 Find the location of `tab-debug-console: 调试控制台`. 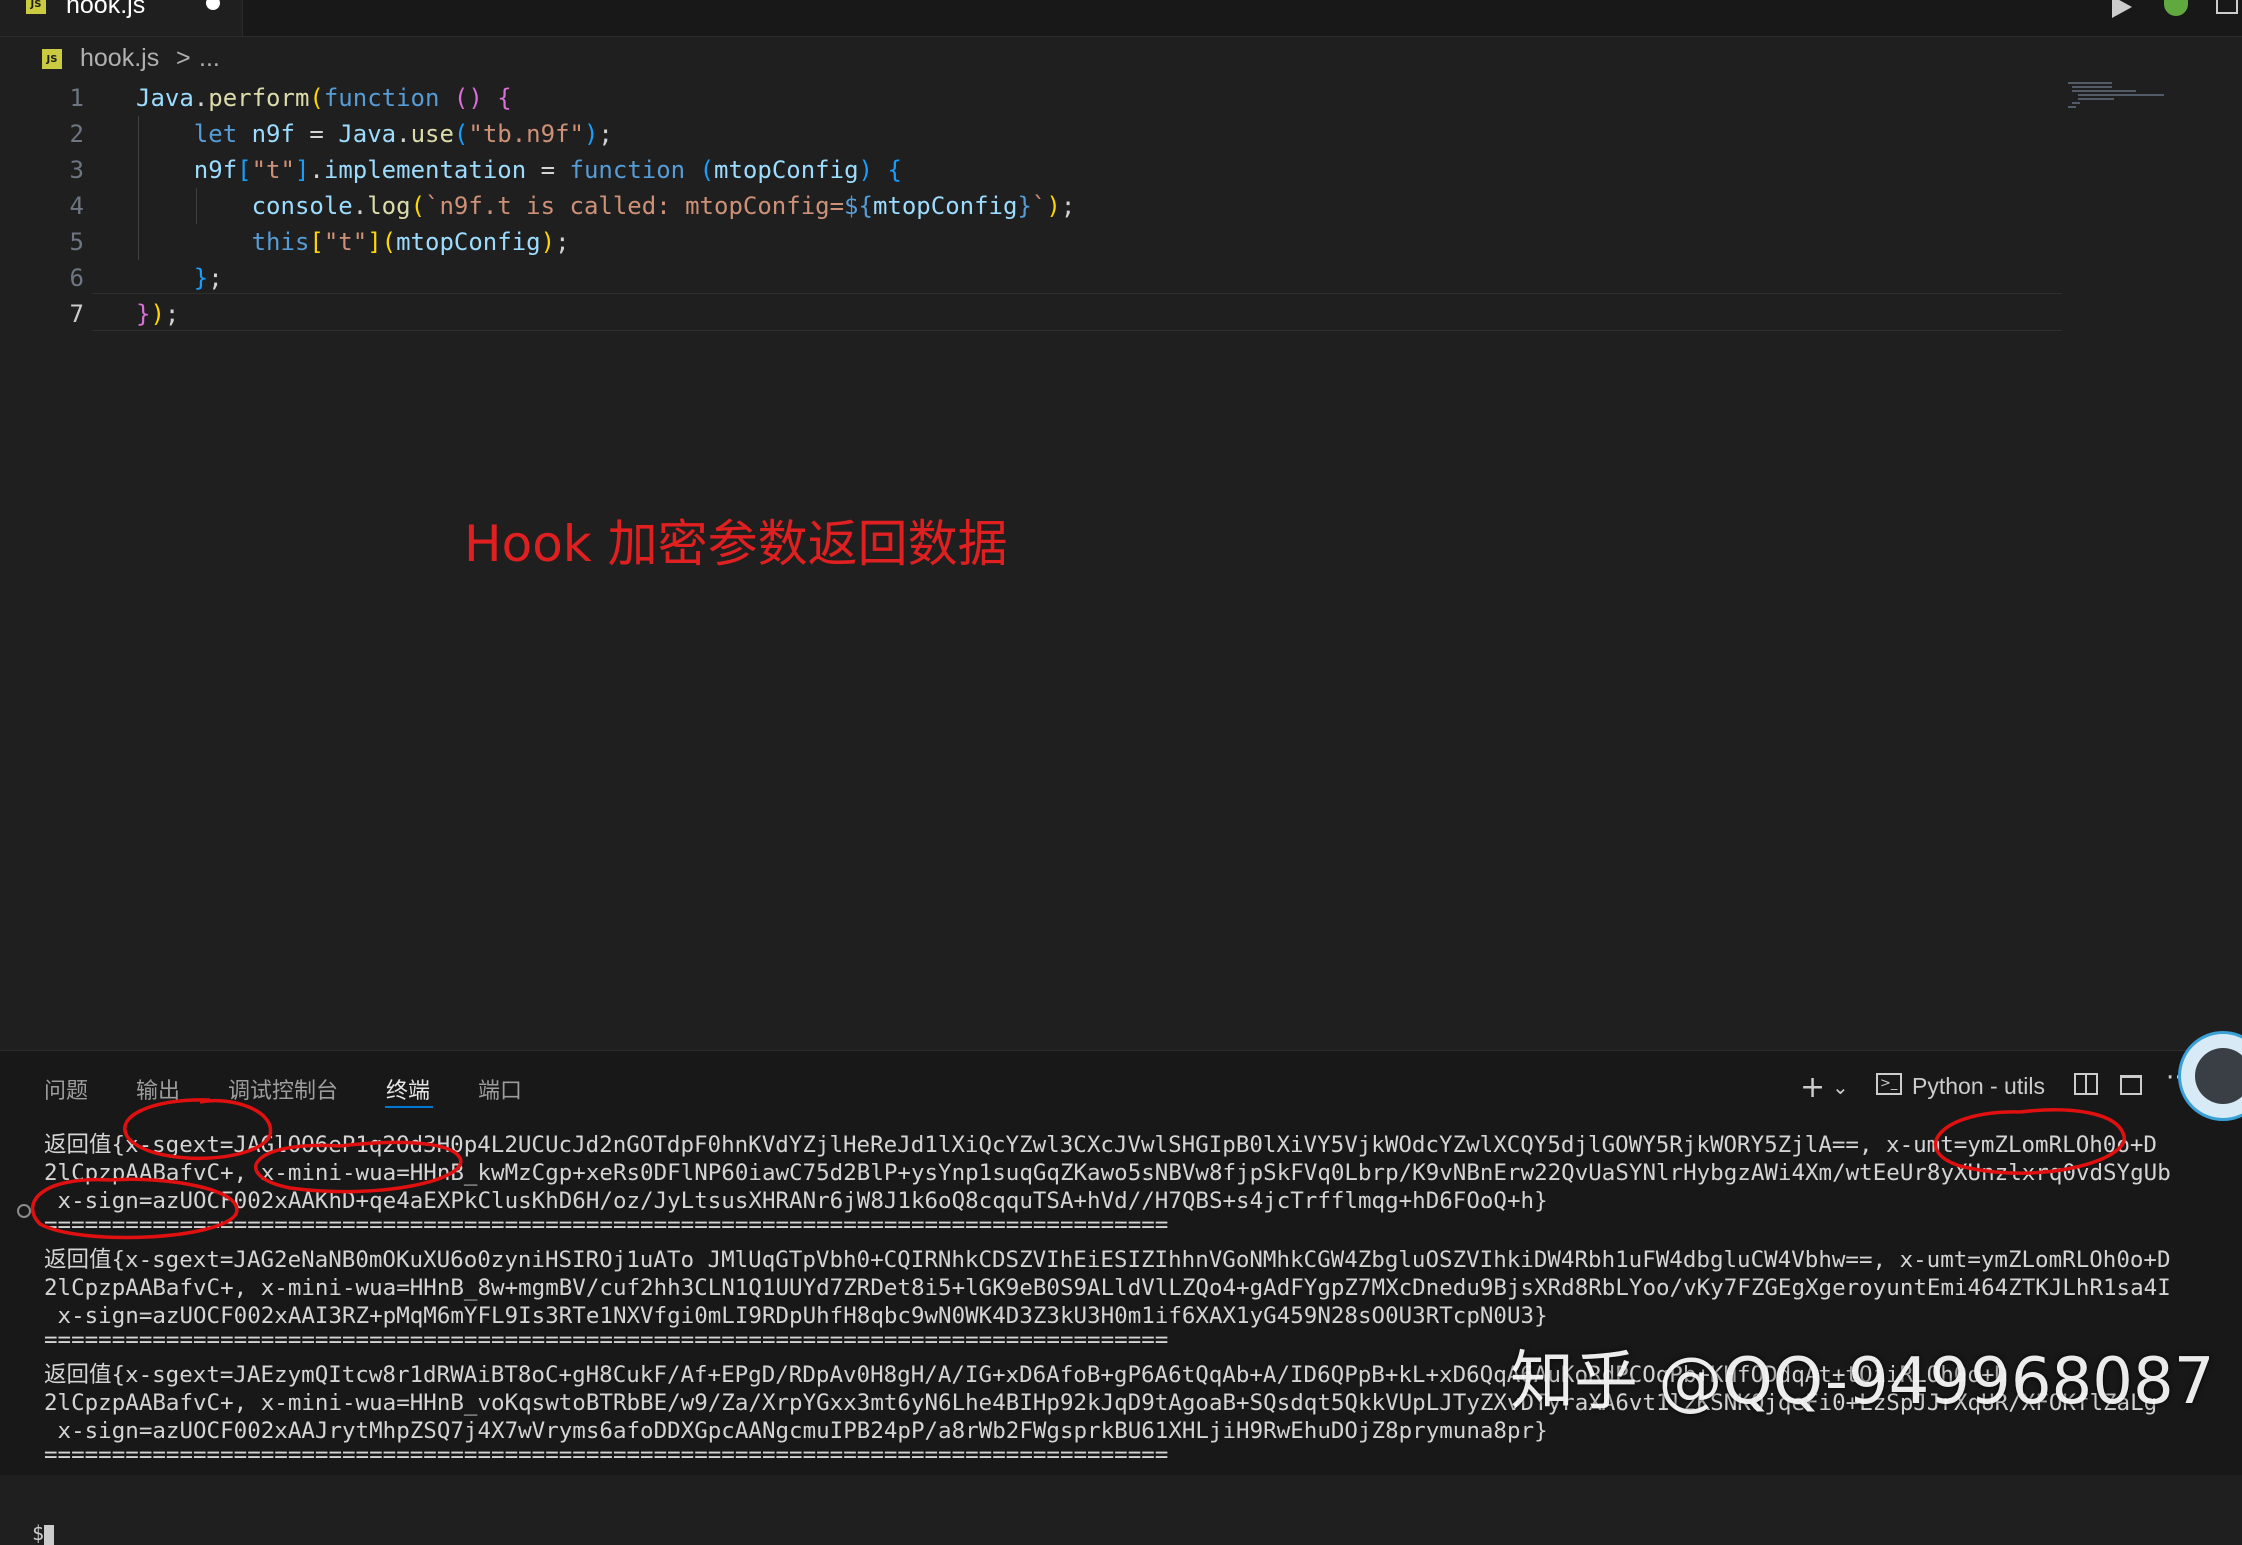

tab-debug-console: 调试控制台 is located at coordinates (283, 1089).